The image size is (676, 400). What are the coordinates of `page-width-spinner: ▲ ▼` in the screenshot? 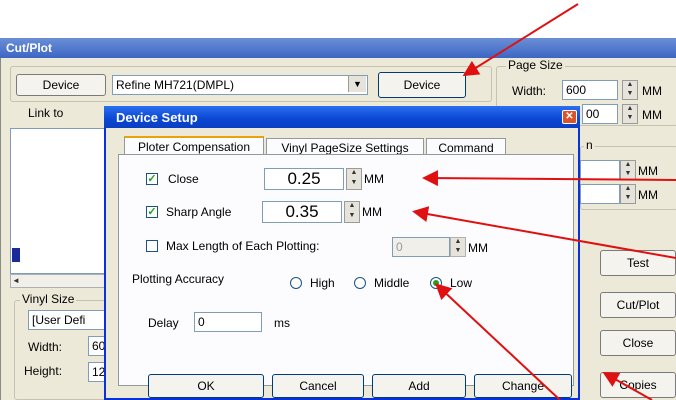 It's located at (630, 90).